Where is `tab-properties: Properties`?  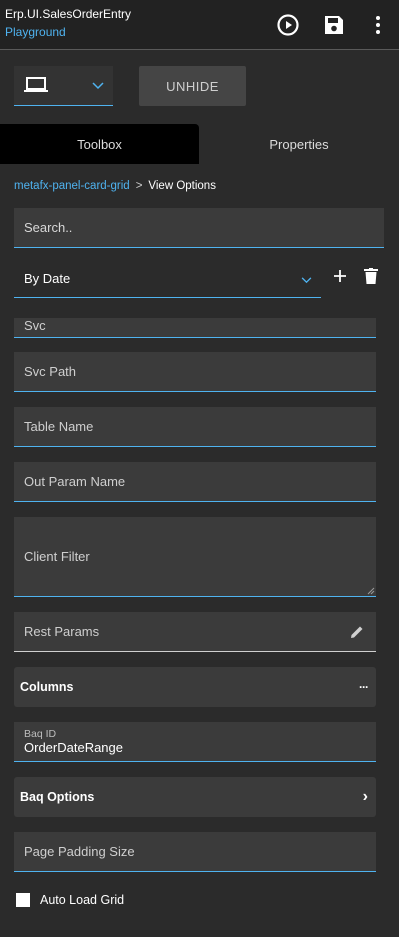
tab-properties: Properties is located at coordinates (299, 144).